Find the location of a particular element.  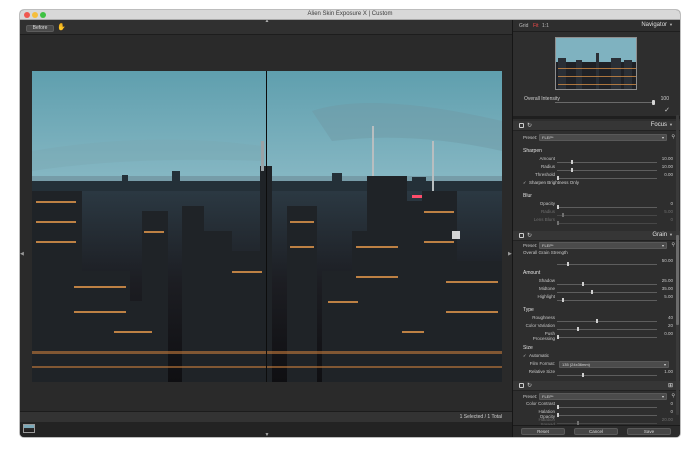

grain-amount-label: Shadow is located at coordinates (546, 280).